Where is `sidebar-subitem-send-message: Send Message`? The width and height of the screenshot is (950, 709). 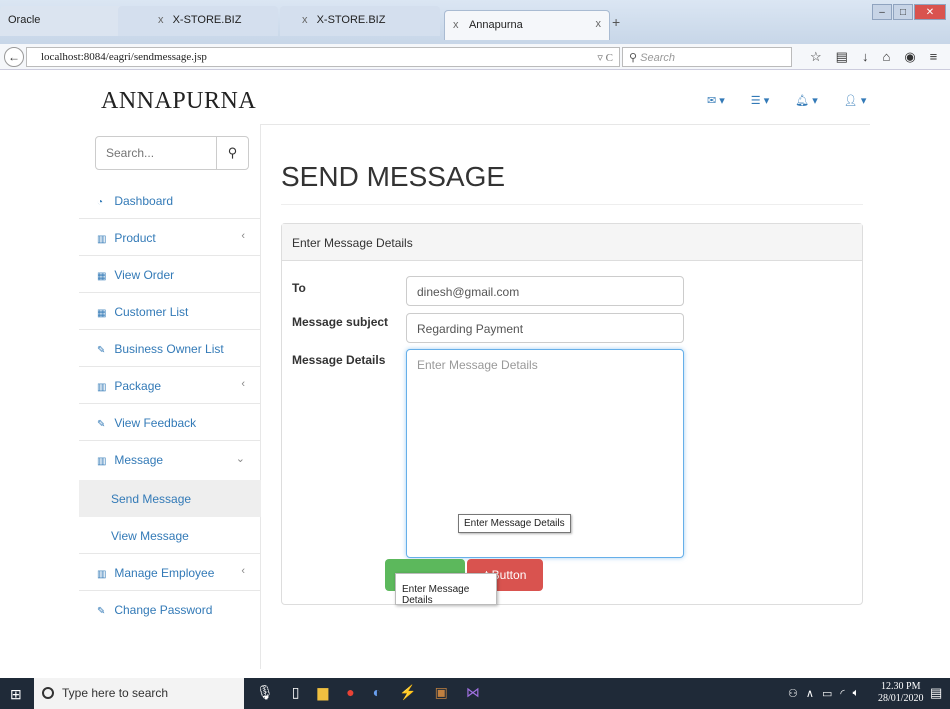 sidebar-subitem-send-message: Send Message is located at coordinates (170, 498).